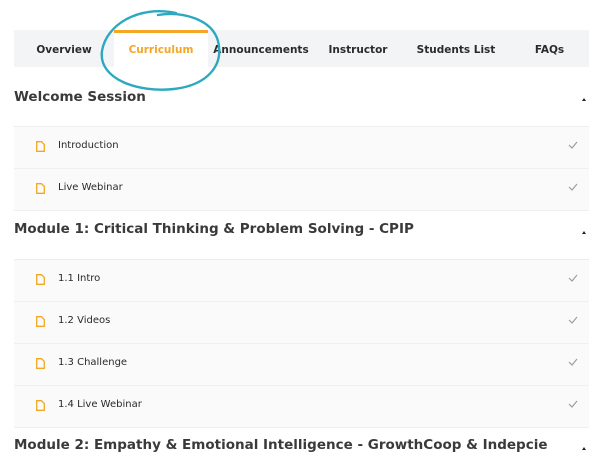  I want to click on lesson-item: Introduction, so click(301, 148).